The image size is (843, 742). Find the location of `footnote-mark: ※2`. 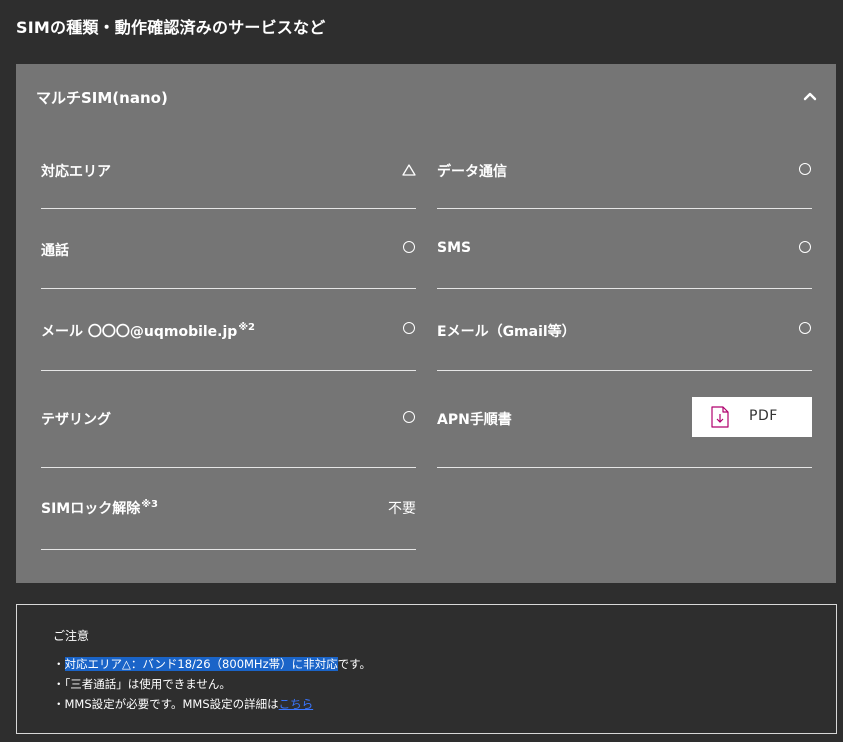

footnote-mark: ※2 is located at coordinates (247, 327).